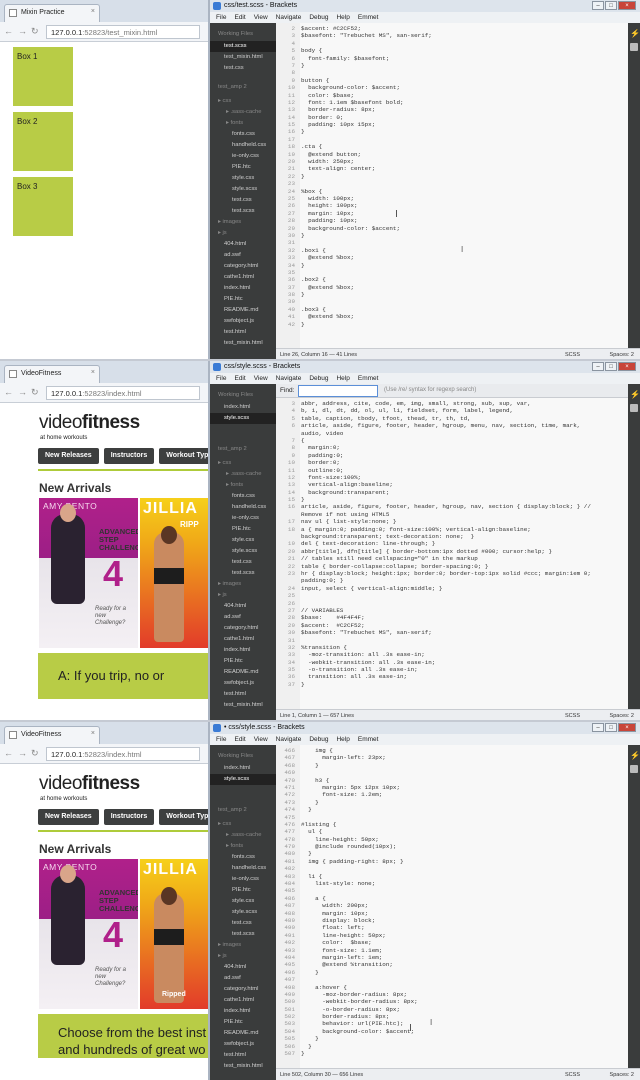 This screenshot has height=1080, width=640. I want to click on menu-view: View, so click(261, 17).